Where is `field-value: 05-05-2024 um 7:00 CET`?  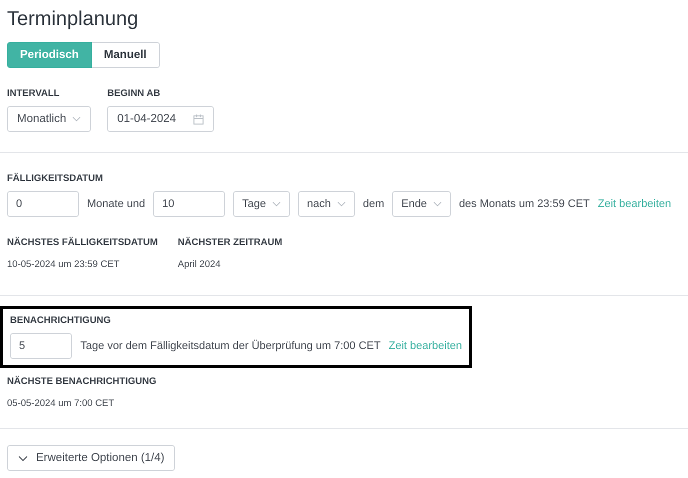
field-value: 05-05-2024 um 7:00 CET is located at coordinates (61, 404).